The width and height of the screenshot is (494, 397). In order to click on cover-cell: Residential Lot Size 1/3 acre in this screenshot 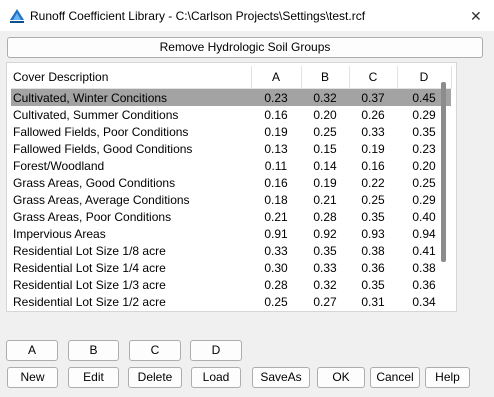, I will do `click(89, 284)`.